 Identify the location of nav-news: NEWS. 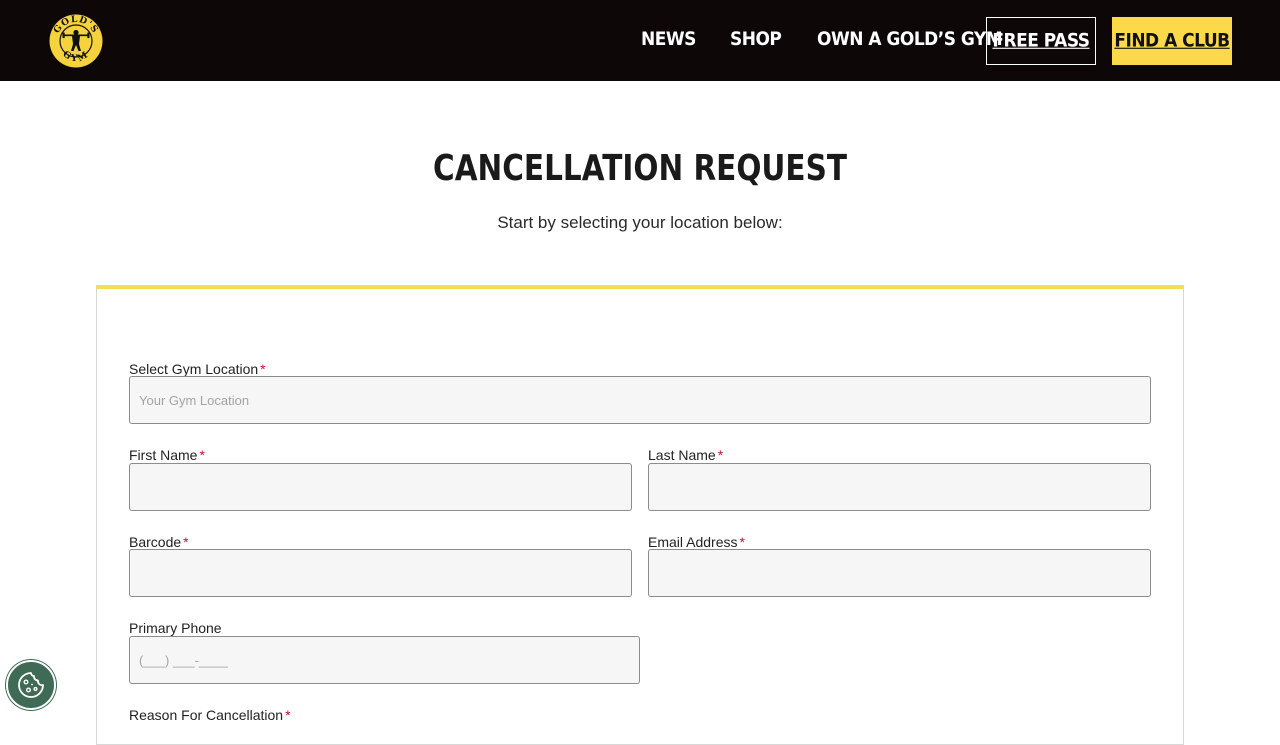
(668, 39).